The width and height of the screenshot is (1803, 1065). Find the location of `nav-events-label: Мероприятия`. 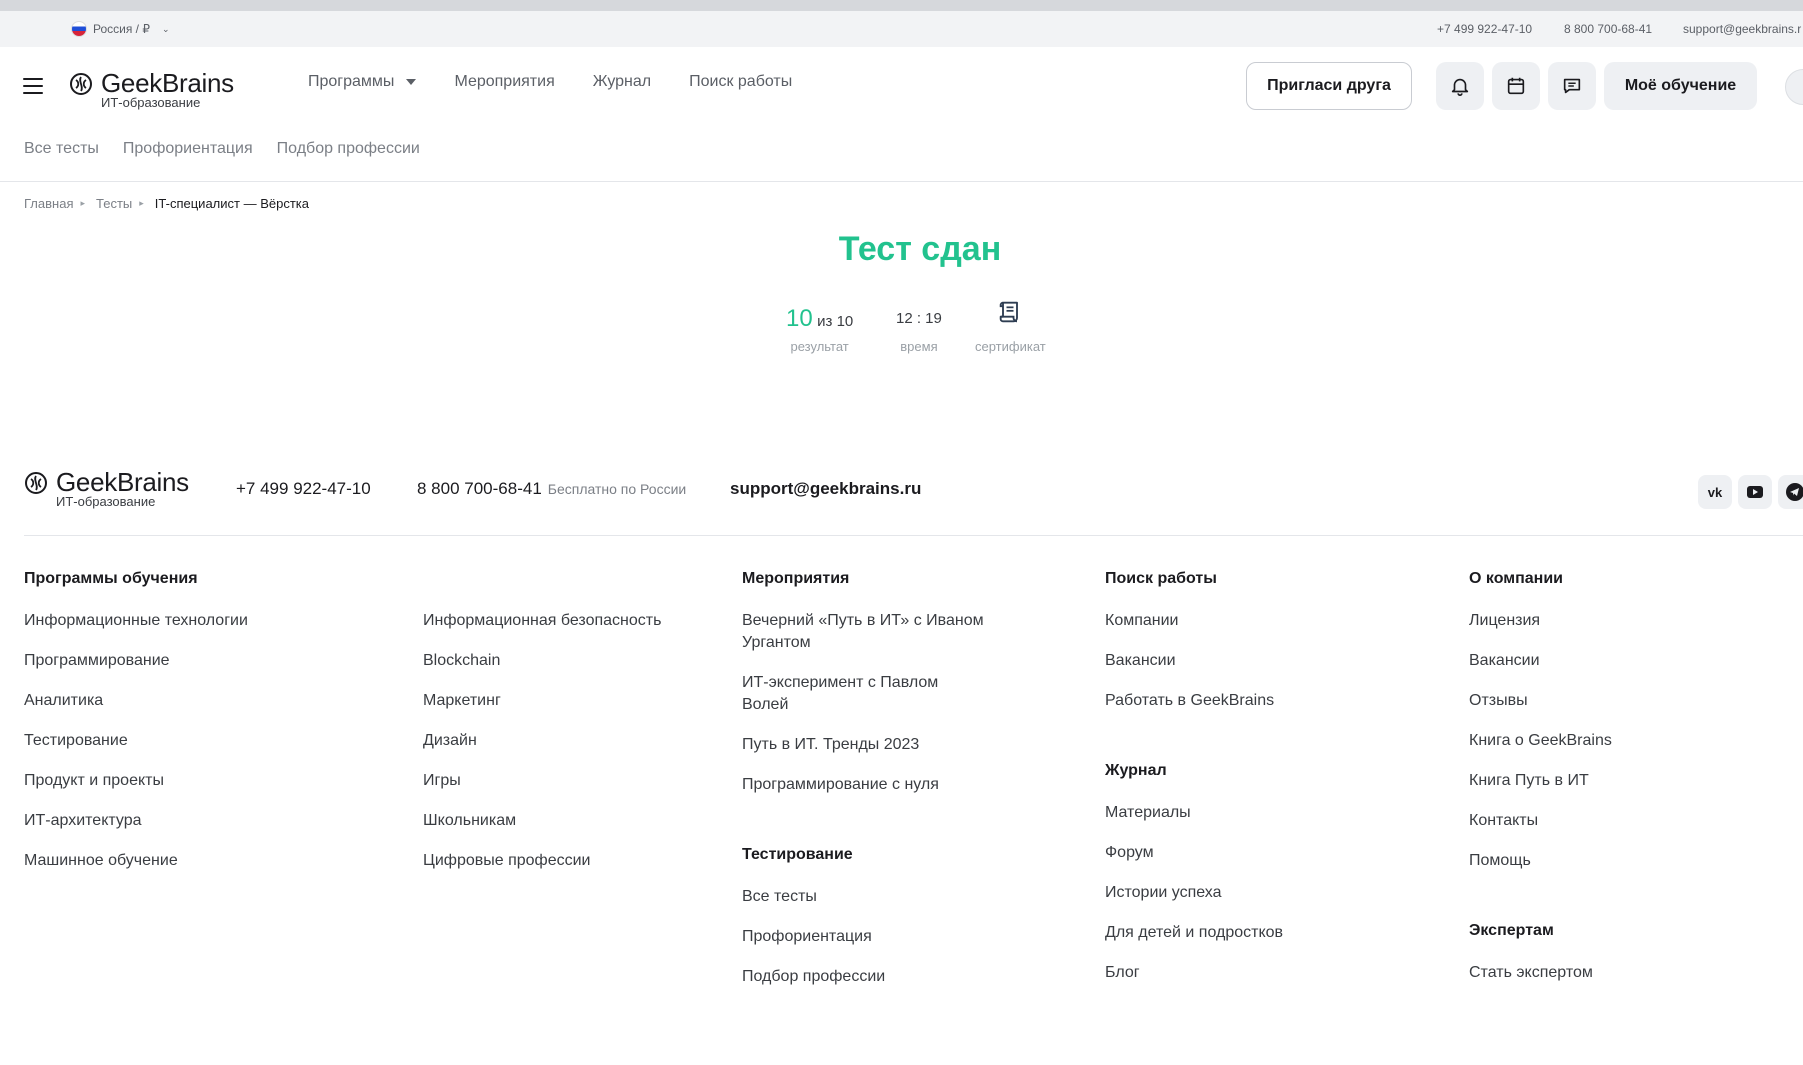

nav-events-label: Мероприятия is located at coordinates (504, 81).